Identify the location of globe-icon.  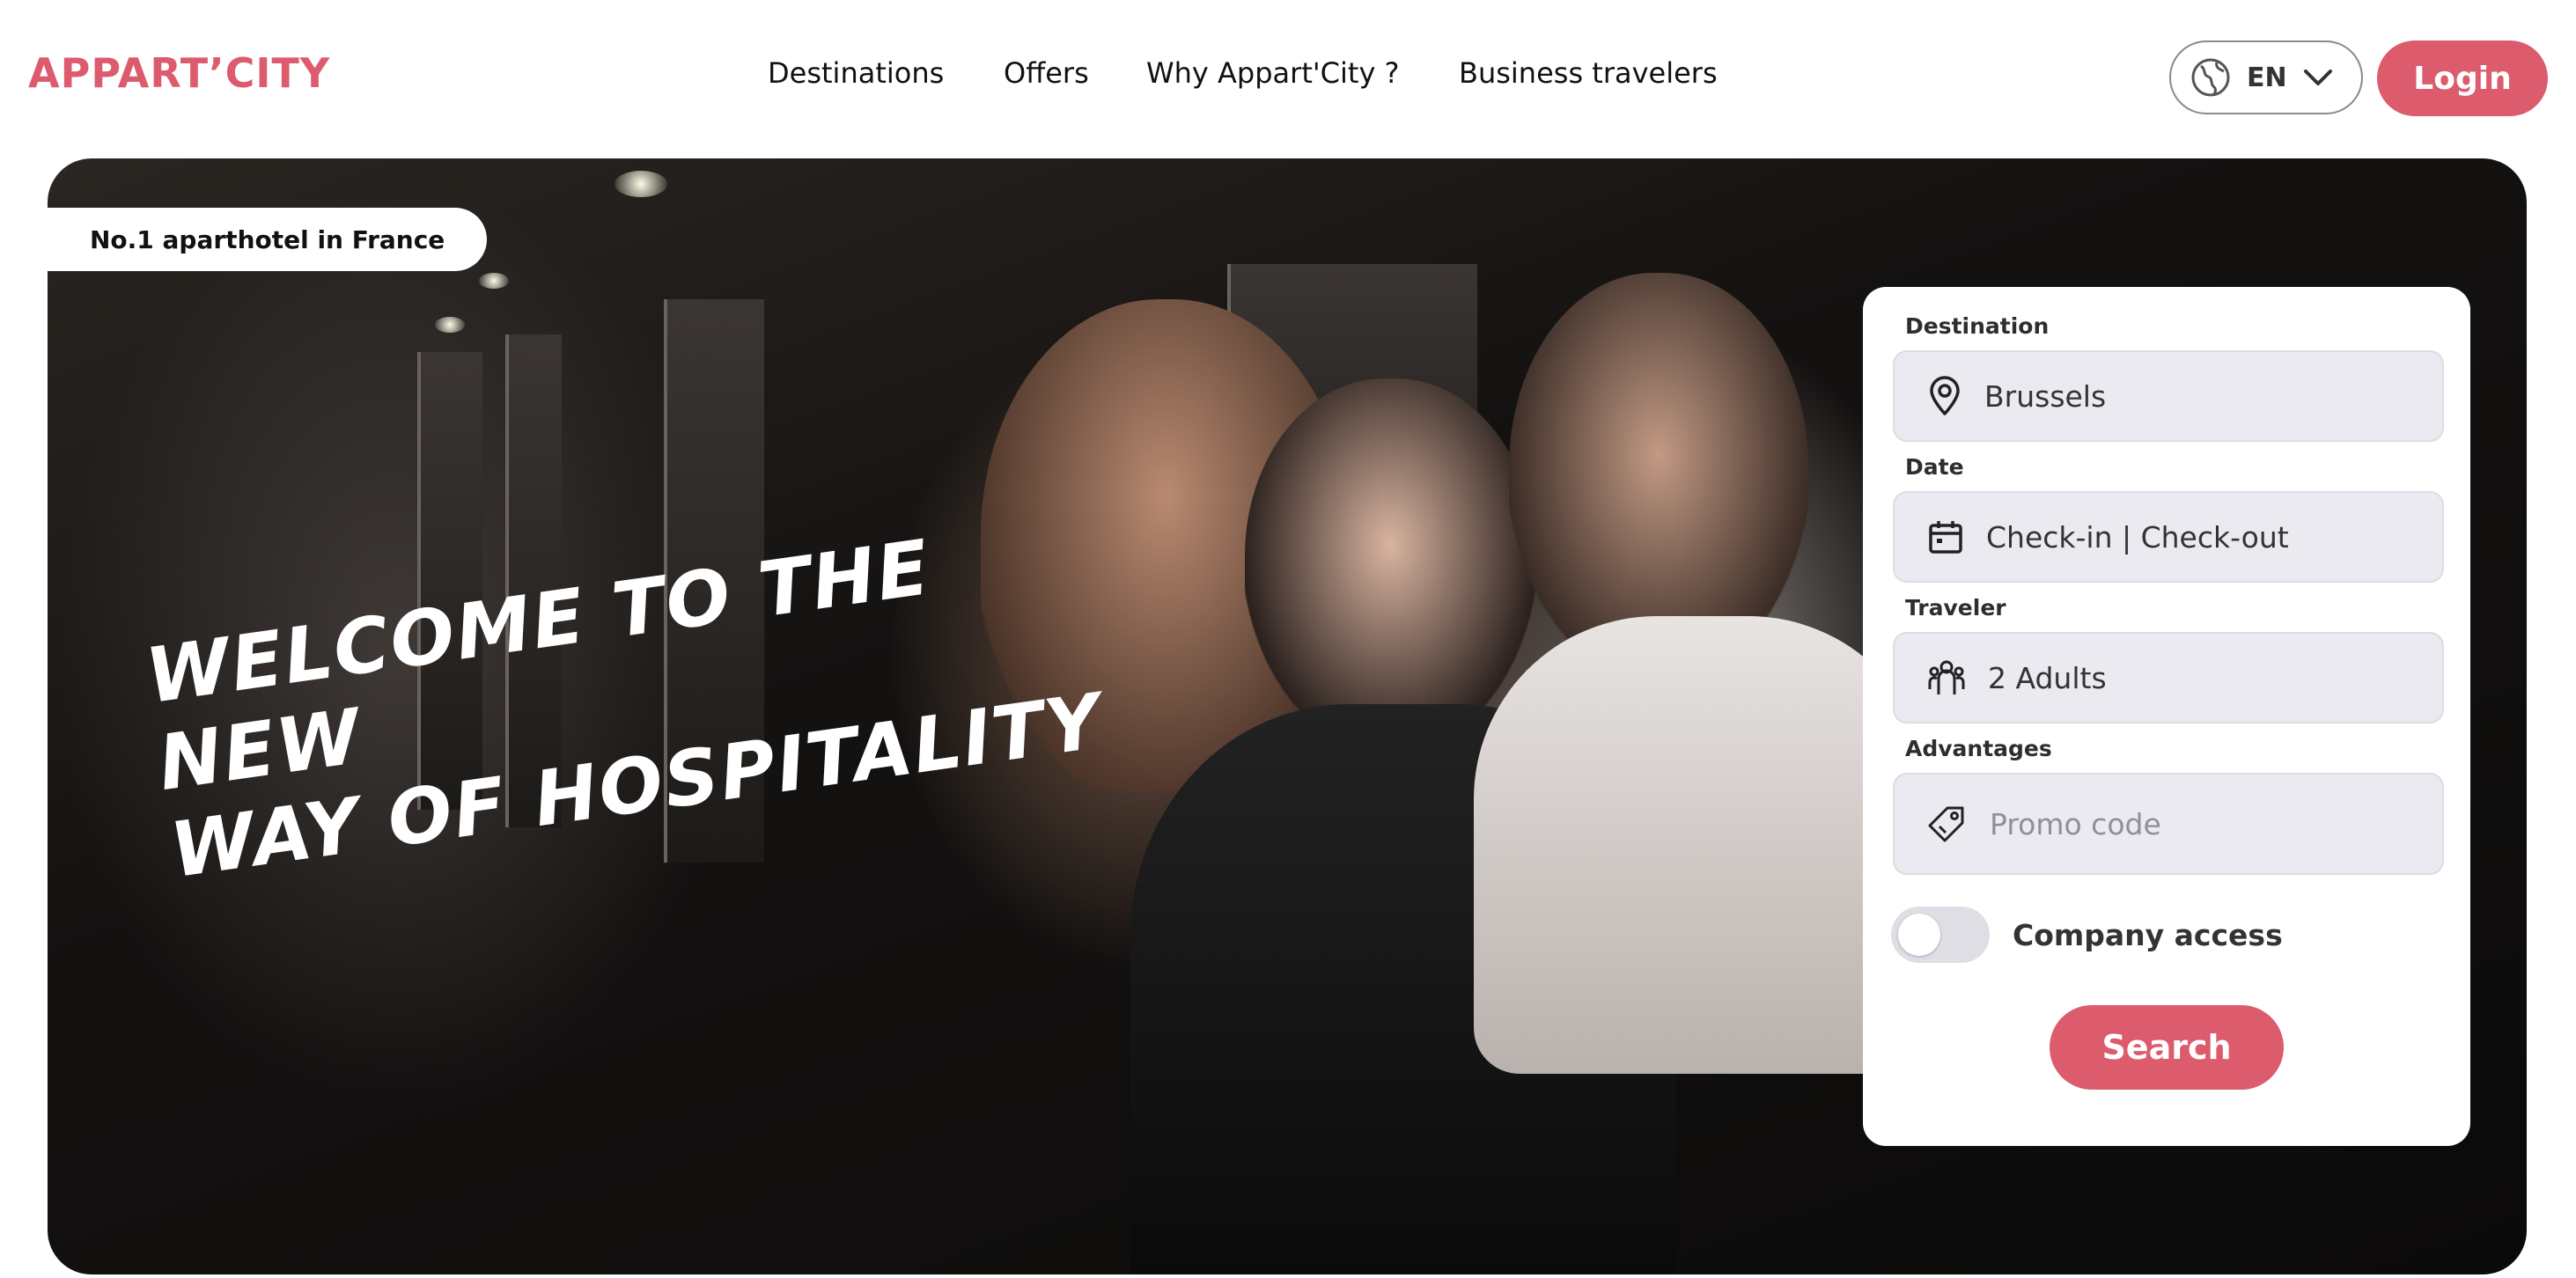
(2210, 77).